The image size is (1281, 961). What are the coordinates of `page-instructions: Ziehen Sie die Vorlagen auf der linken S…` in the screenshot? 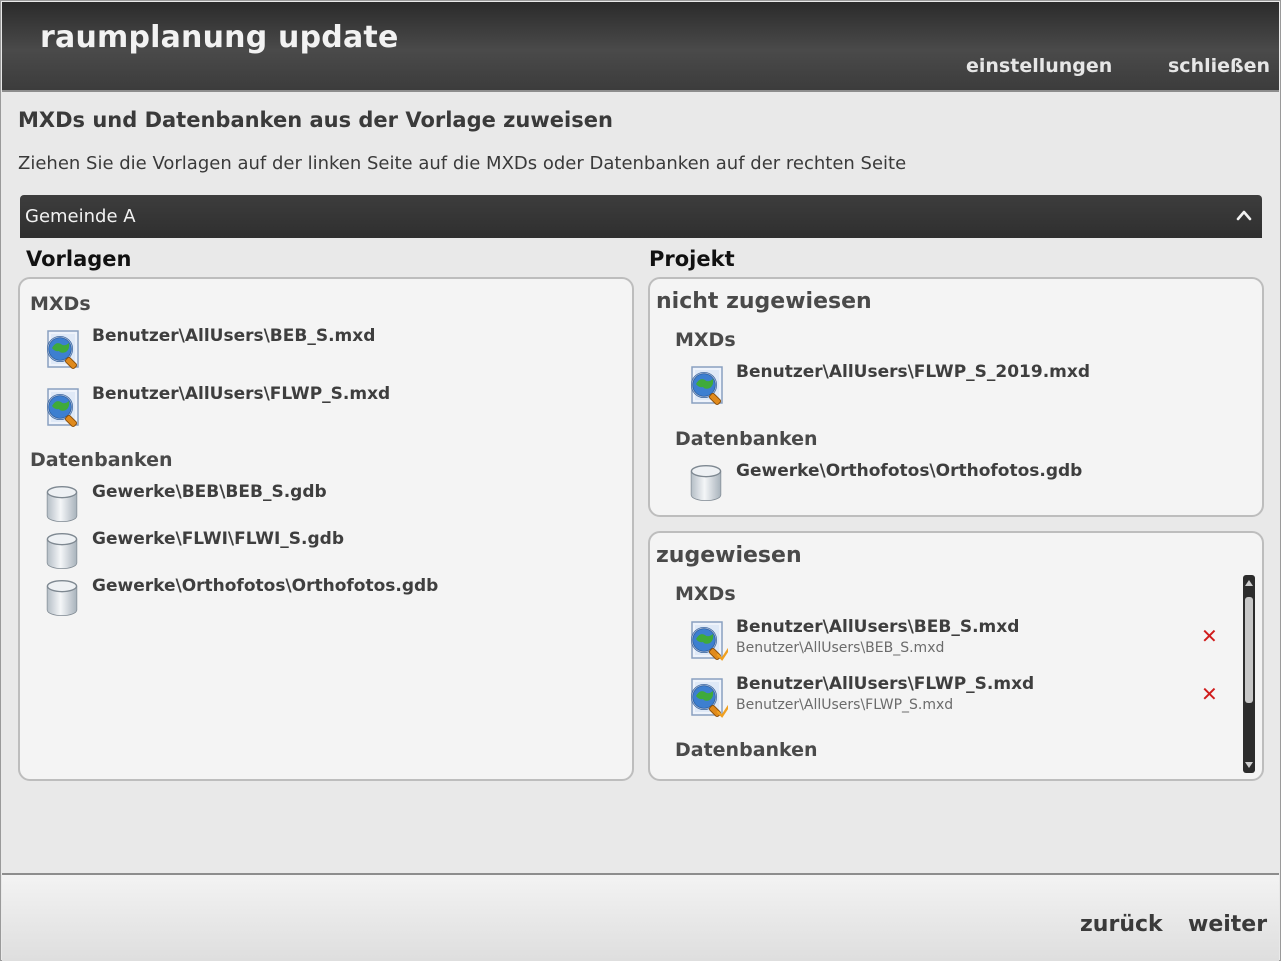 It's located at (462, 163).